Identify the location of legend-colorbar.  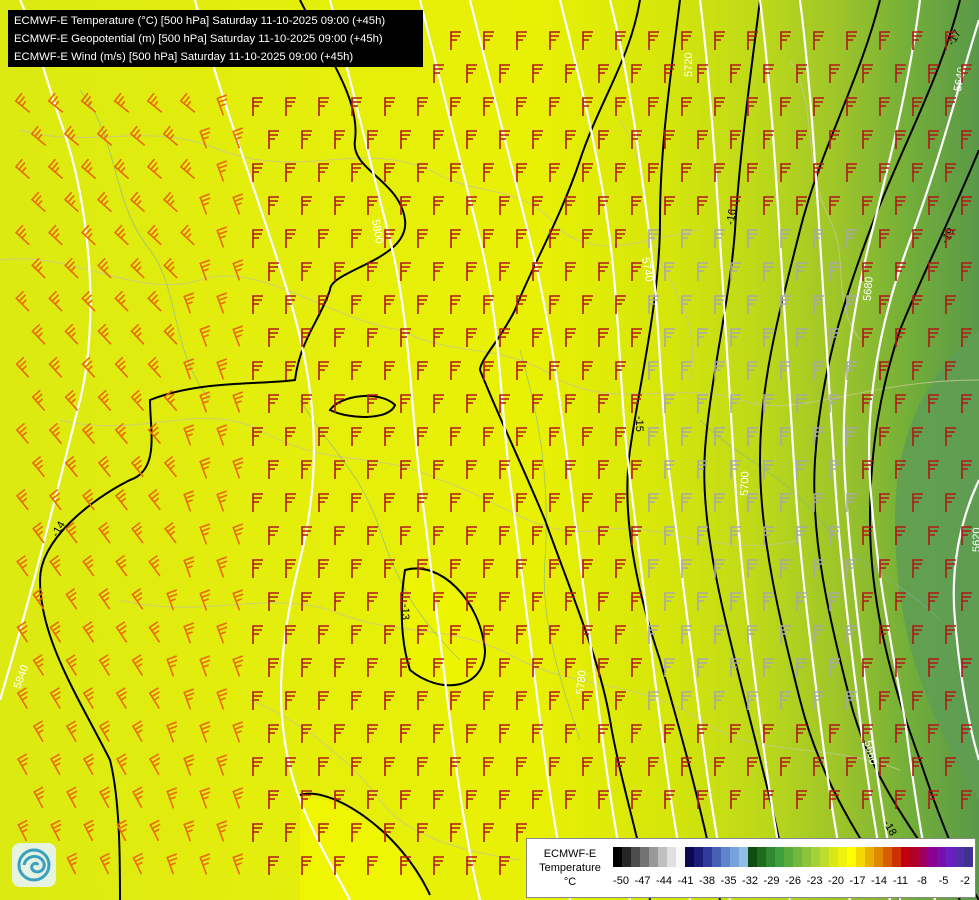
(793, 857).